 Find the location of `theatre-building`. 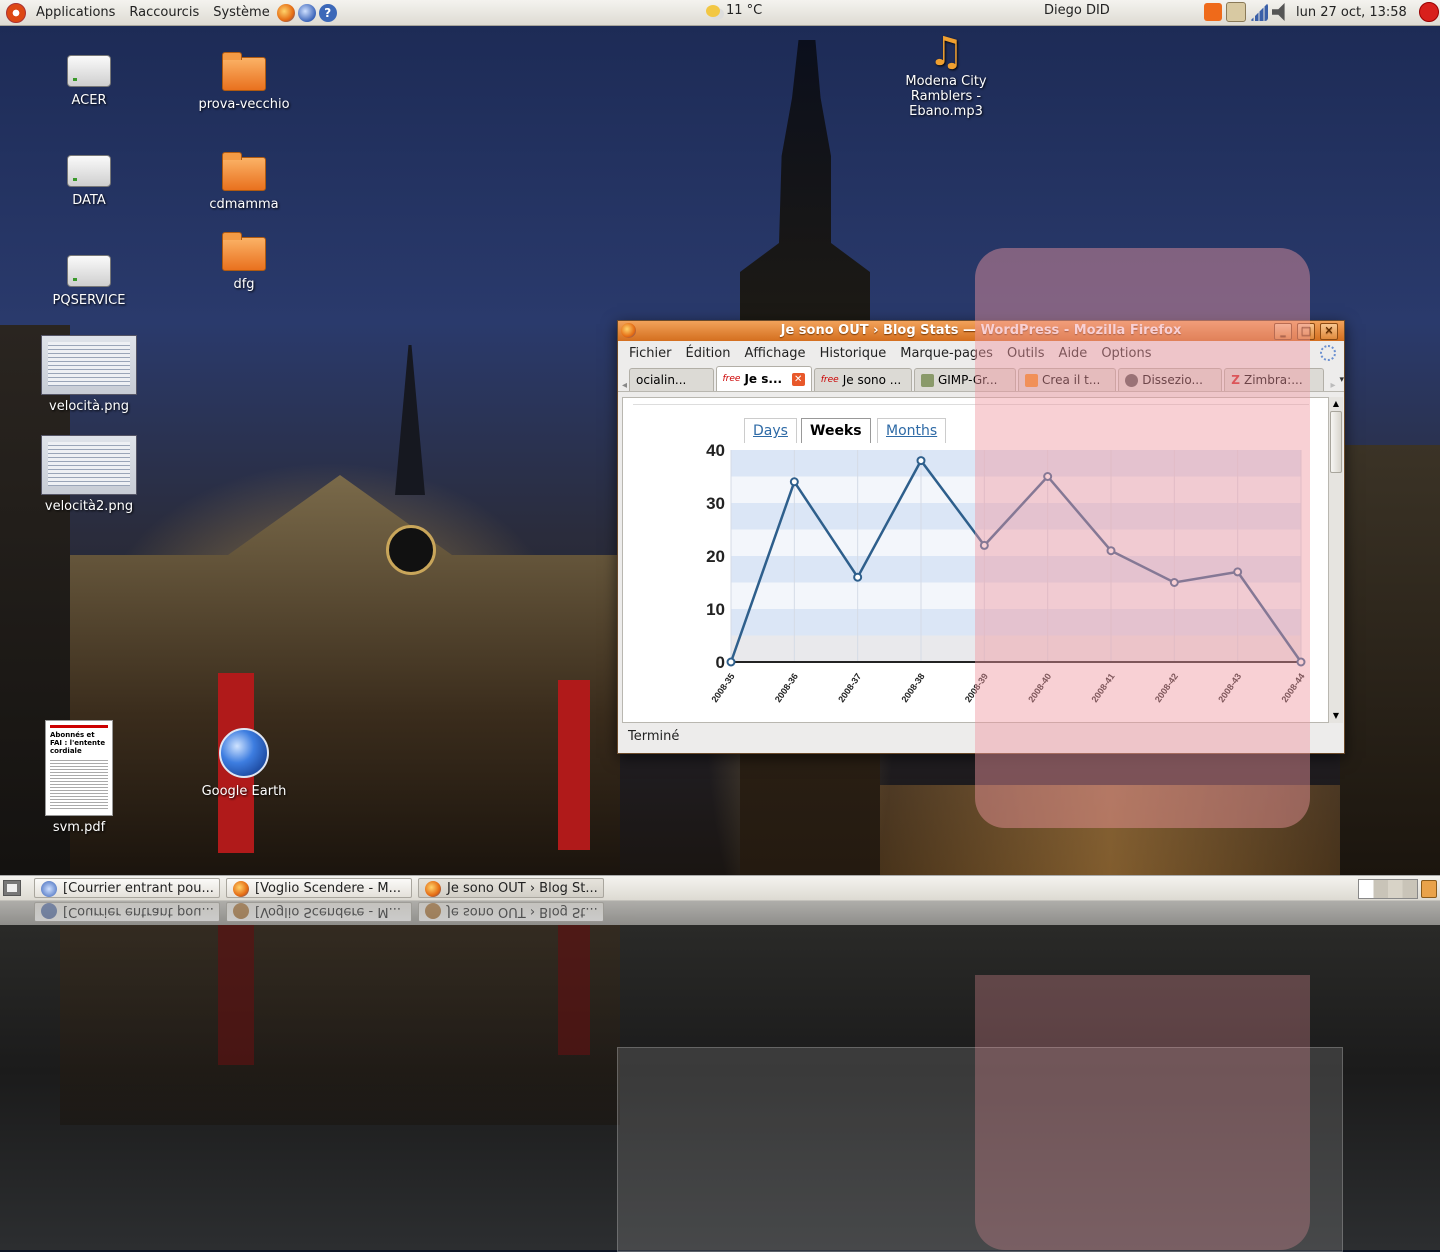

theatre-building is located at coordinates (340, 675).